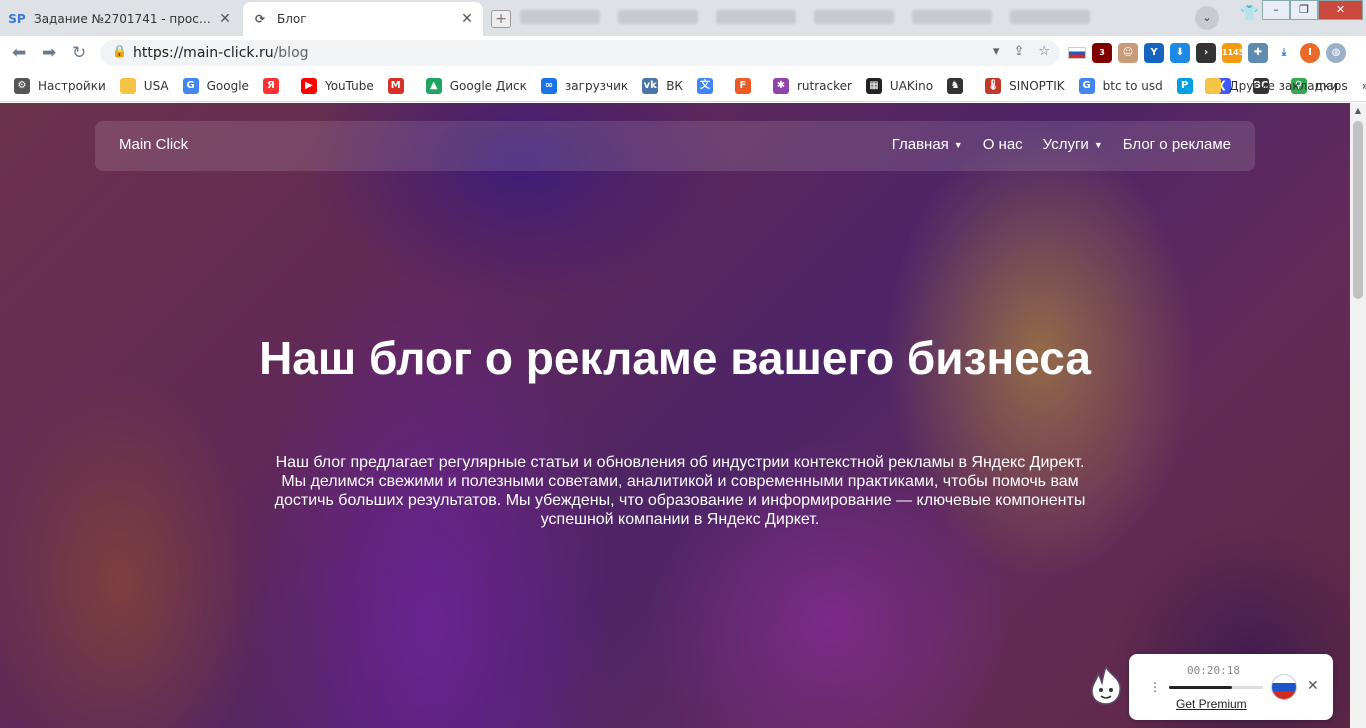 The width and height of the screenshot is (1366, 728). Describe the element at coordinates (580, 53) in the screenshot. I see `address-bar: 🔒 https://main-click.ru/blog ▾ ⇪ ☆` at that location.